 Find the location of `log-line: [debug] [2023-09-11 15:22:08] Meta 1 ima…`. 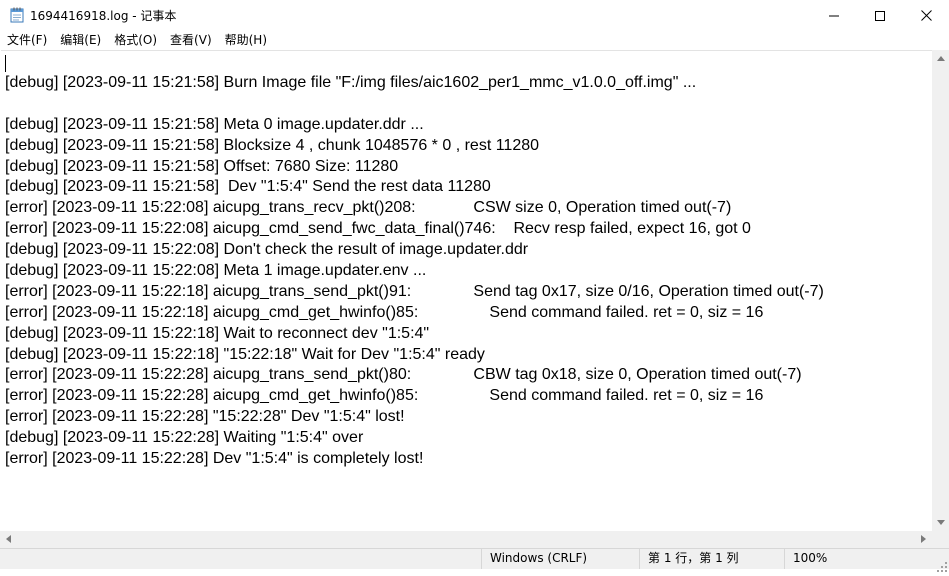

log-line: [debug] [2023-09-11 15:22:08] Meta 1 ima… is located at coordinates (216, 271).